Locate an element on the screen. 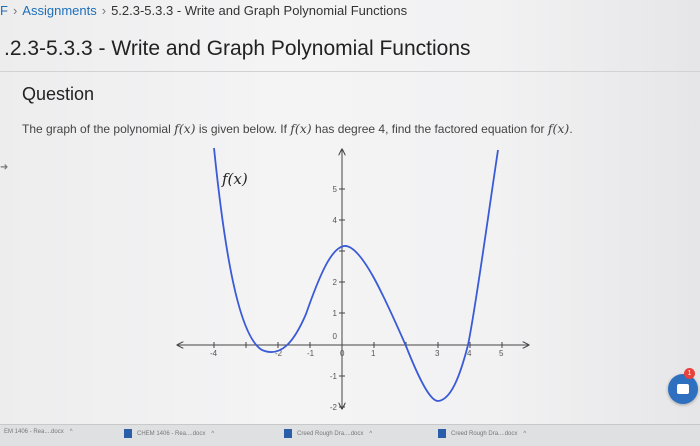 The image size is (700, 446). function-label: f(x) is located at coordinates (234, 179).